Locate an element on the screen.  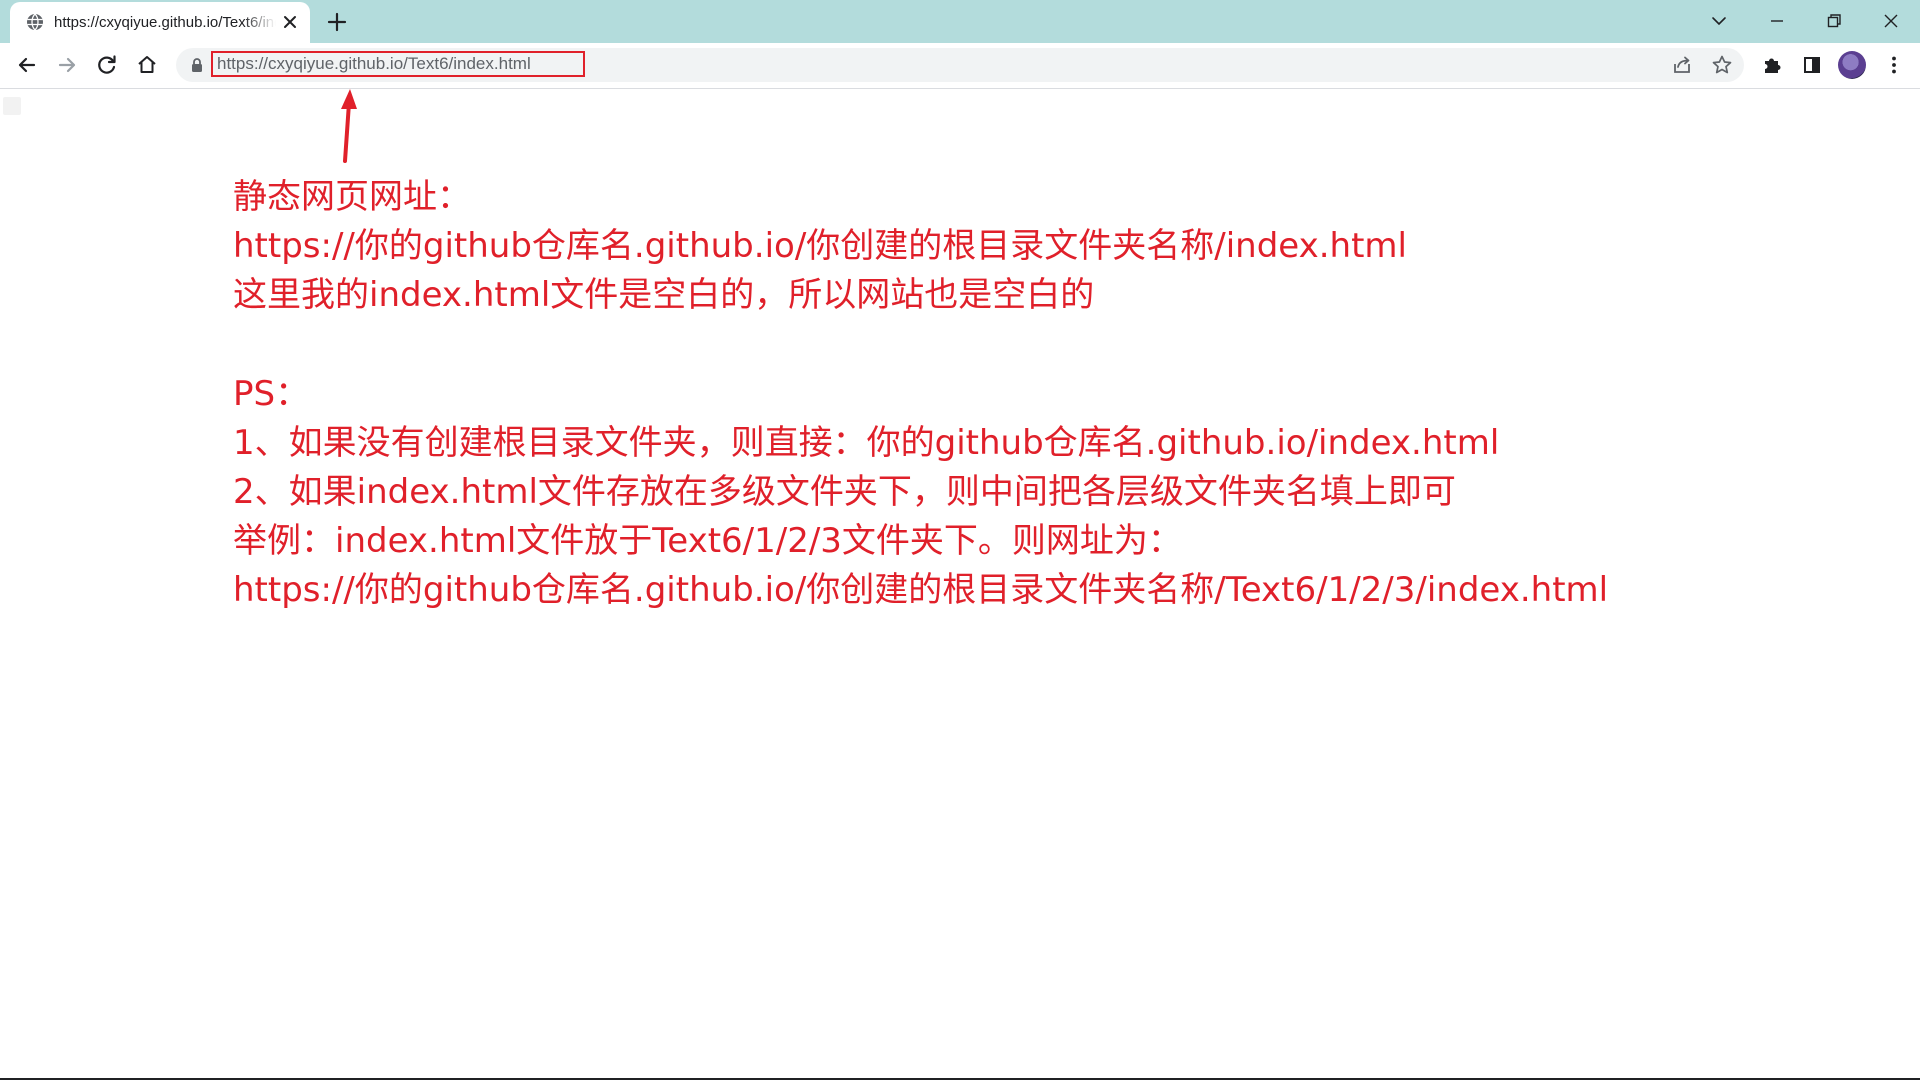
close-icon is located at coordinates (290, 22).